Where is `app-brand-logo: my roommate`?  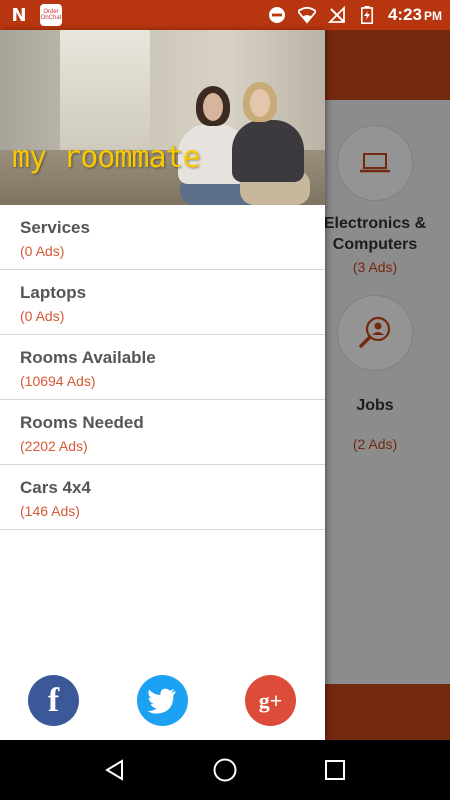 app-brand-logo: my roommate is located at coordinates (106, 157).